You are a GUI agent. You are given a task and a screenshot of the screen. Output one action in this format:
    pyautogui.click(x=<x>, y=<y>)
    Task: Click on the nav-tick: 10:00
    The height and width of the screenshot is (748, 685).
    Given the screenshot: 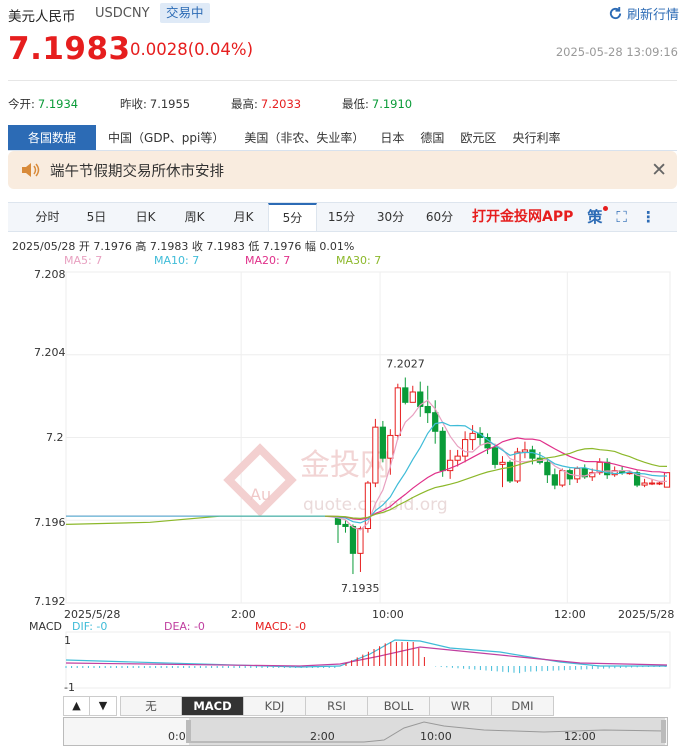 What is the action you would take?
    pyautogui.click(x=436, y=736)
    